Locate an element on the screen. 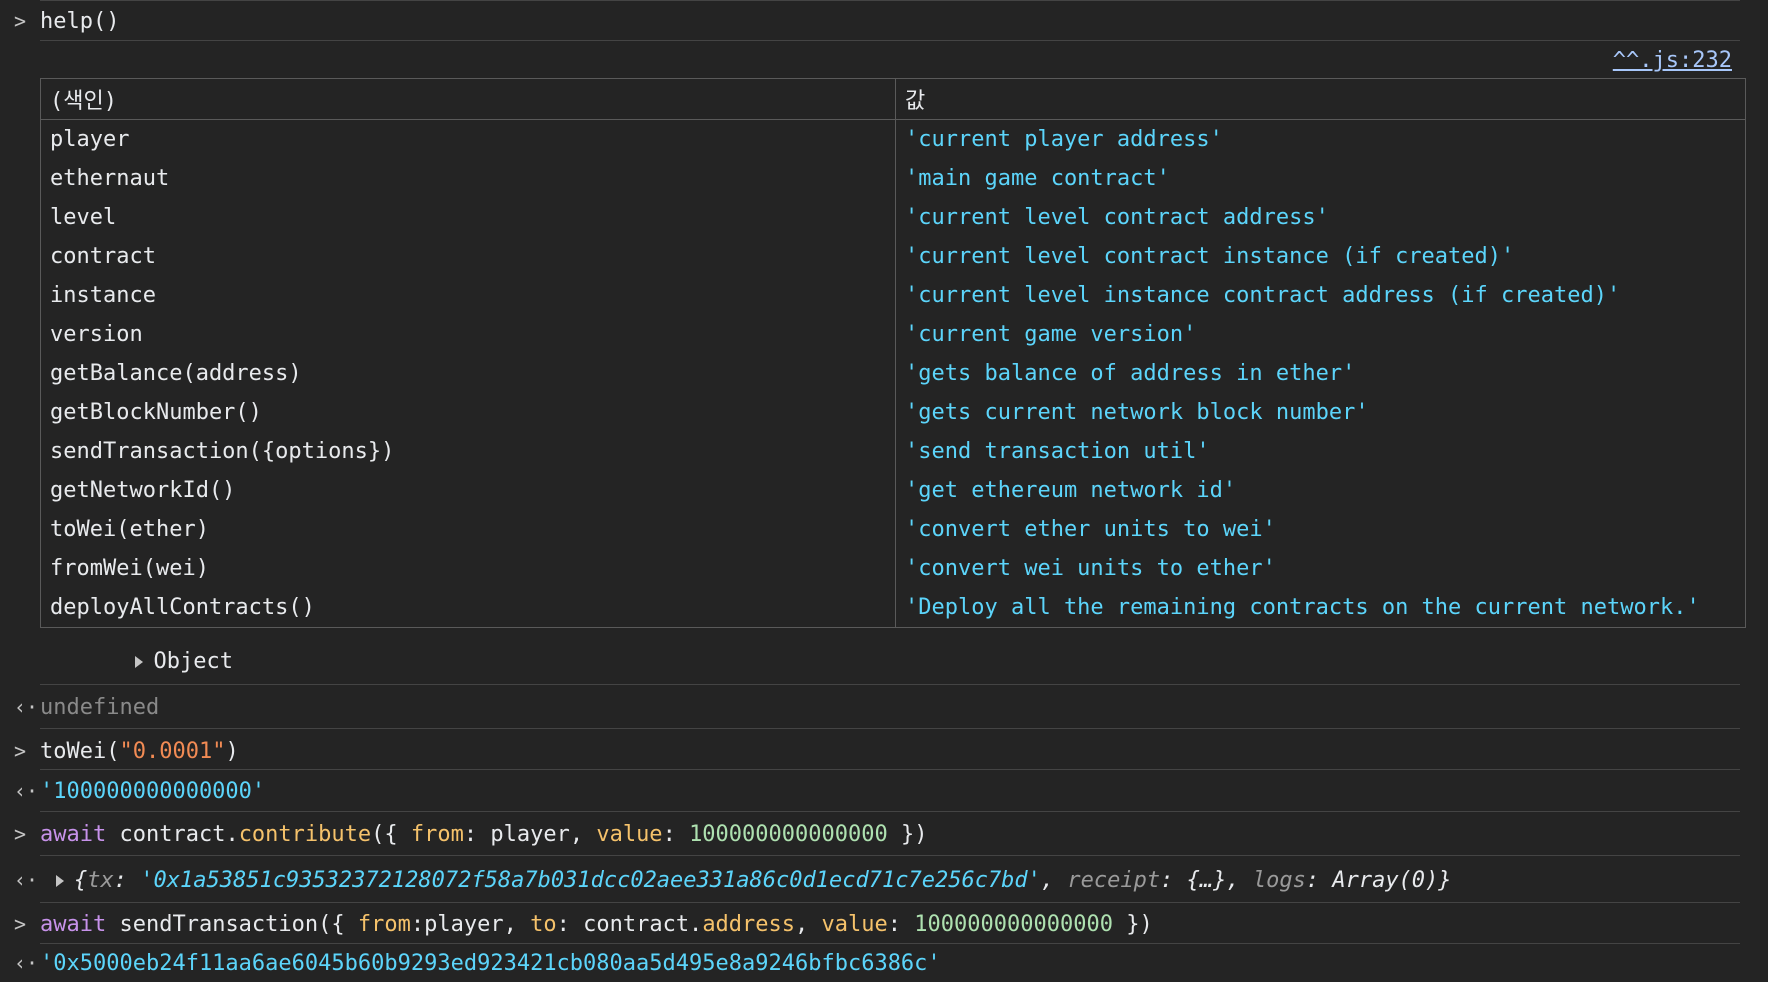 The height and width of the screenshot is (982, 1768). row-key: toWei(ether) is located at coordinates (468, 529).